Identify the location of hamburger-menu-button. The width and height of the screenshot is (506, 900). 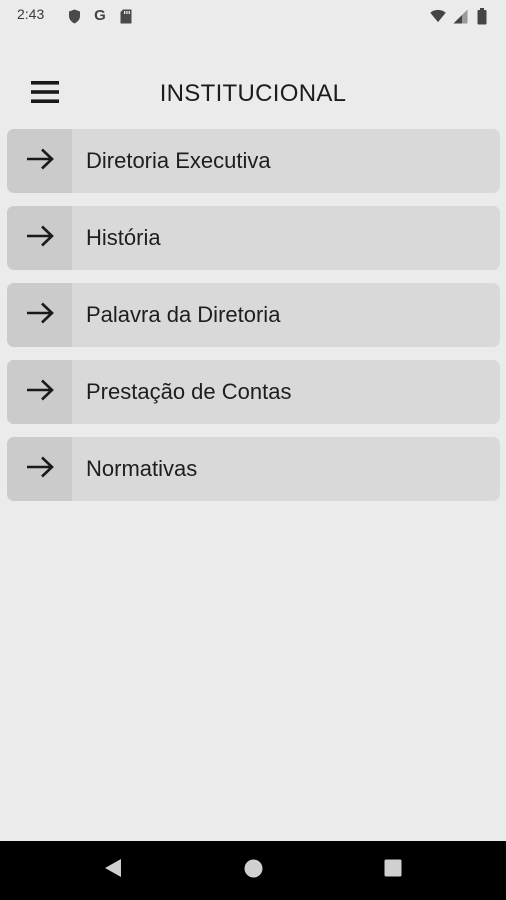
(45, 94).